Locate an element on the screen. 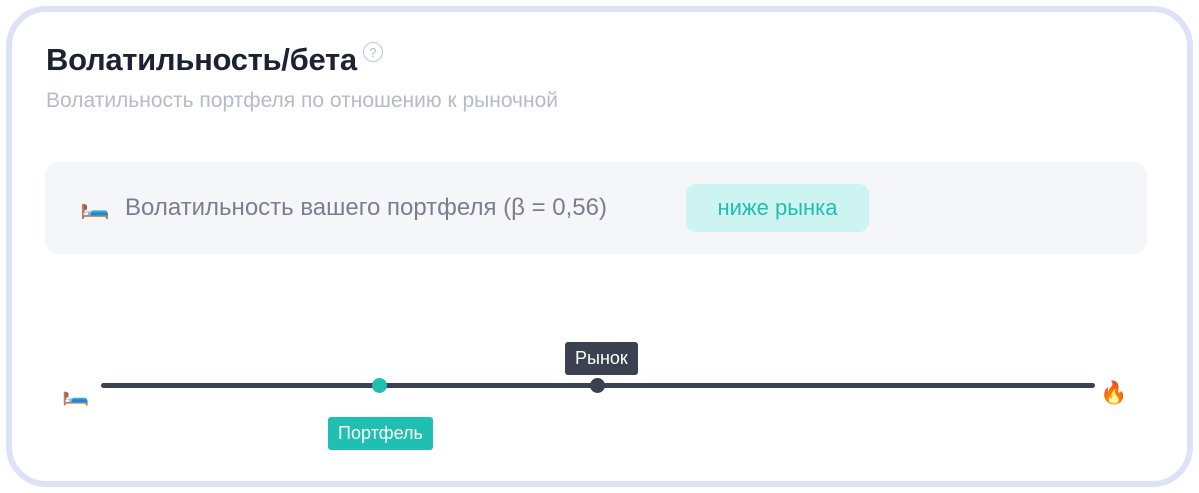 Image resolution: width=1199 pixels, height=493 pixels. title-row: Волатильность/бета ? is located at coordinates (214, 60).